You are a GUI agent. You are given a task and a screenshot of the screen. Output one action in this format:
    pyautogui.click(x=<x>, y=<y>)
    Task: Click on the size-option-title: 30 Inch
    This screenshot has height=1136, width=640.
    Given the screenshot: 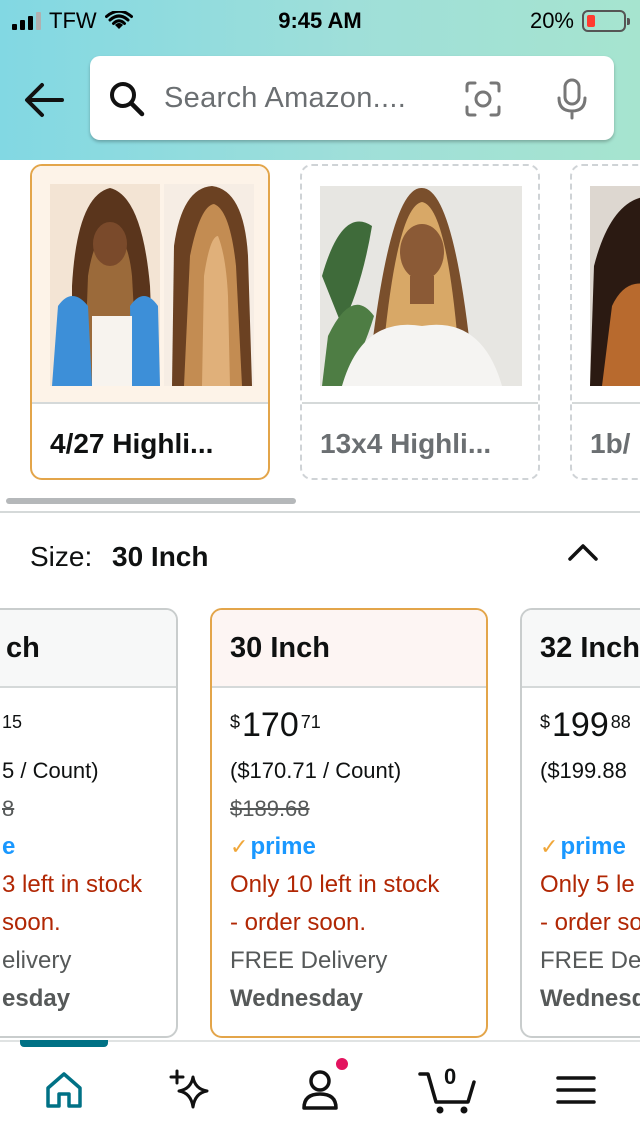 What is the action you would take?
    pyautogui.click(x=280, y=648)
    